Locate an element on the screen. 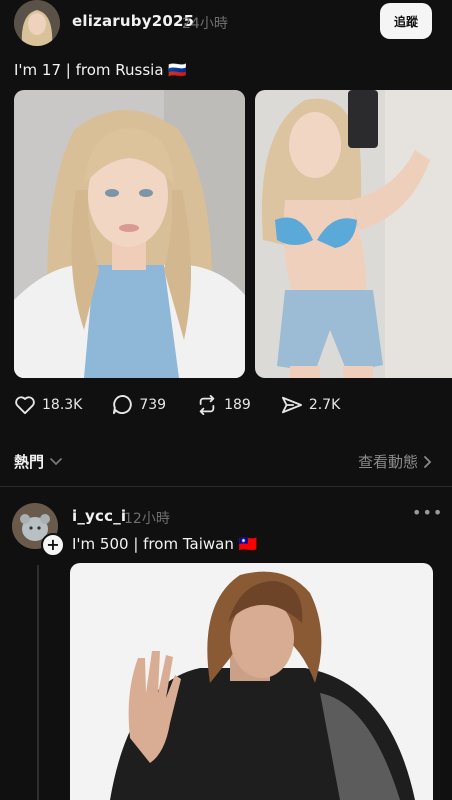 This screenshot has height=800, width=452. chevron-down-icon is located at coordinates (56, 461).